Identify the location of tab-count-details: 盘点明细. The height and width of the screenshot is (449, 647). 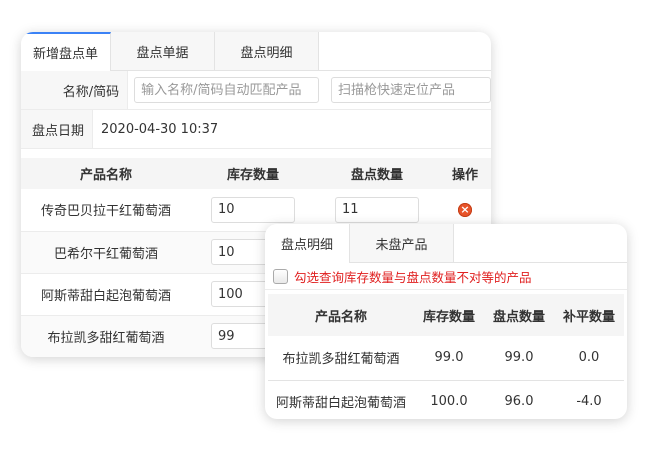
(267, 51).